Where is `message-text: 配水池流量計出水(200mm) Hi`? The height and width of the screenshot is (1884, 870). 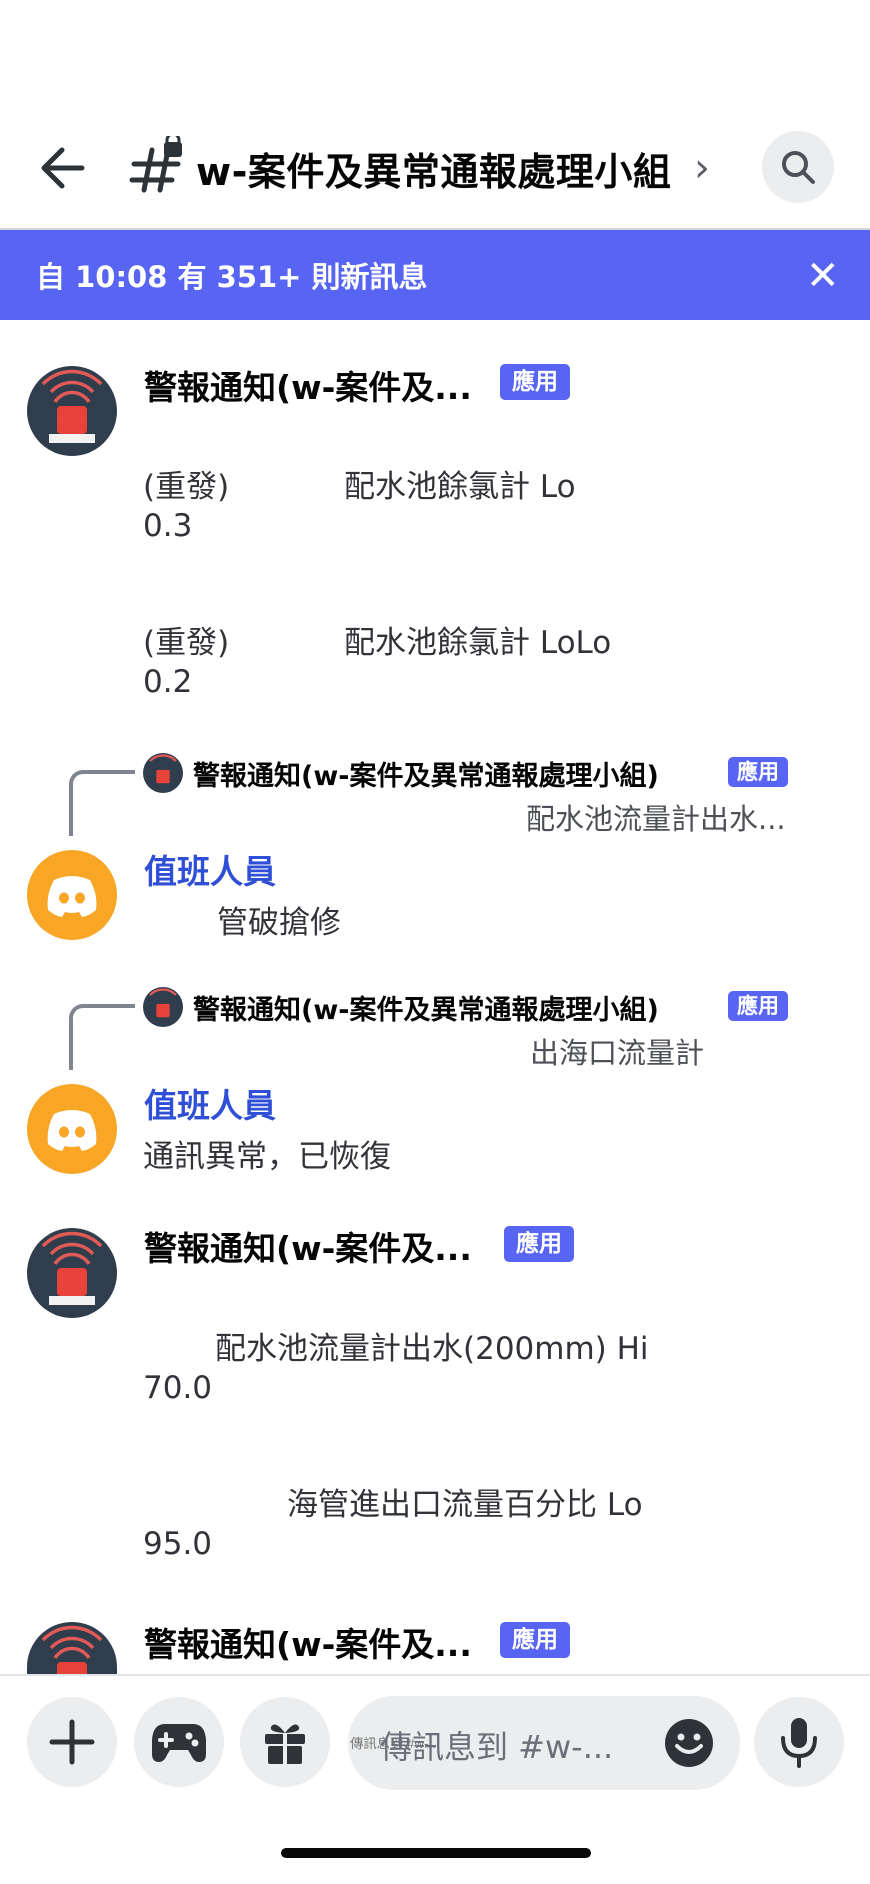
message-text: 配水池流量計出水(200mm) Hi is located at coordinates (432, 1349).